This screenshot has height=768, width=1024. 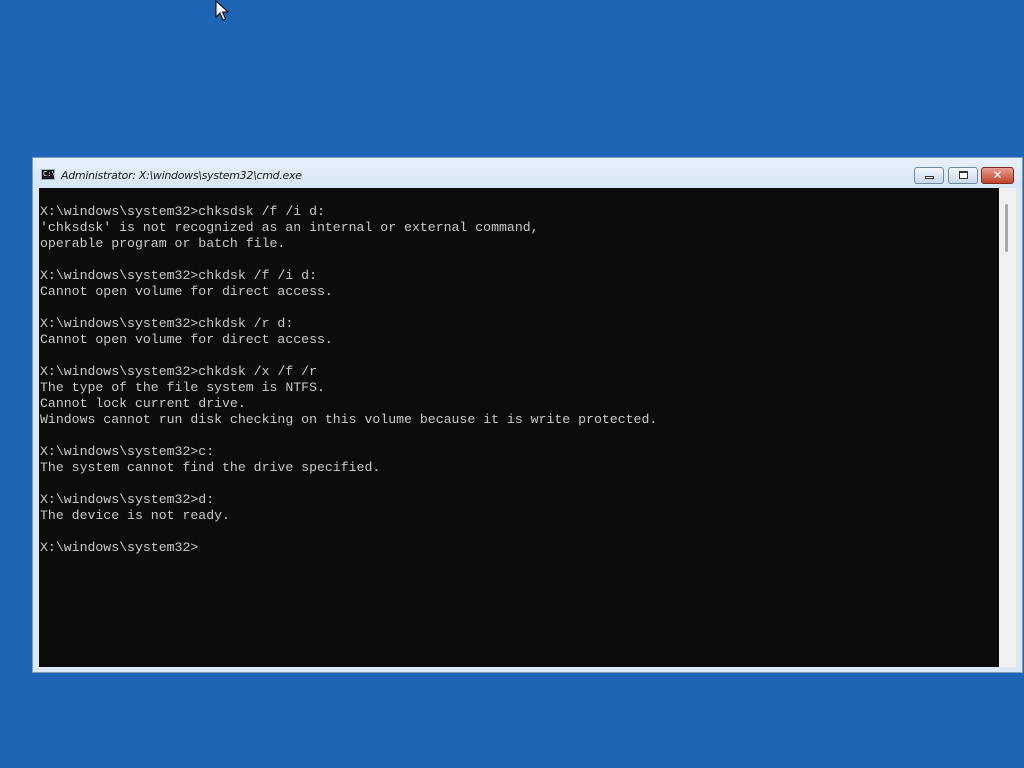 What do you see at coordinates (348, 548) in the screenshot?
I see `console-prompt: X:\windows\system32>` at bounding box center [348, 548].